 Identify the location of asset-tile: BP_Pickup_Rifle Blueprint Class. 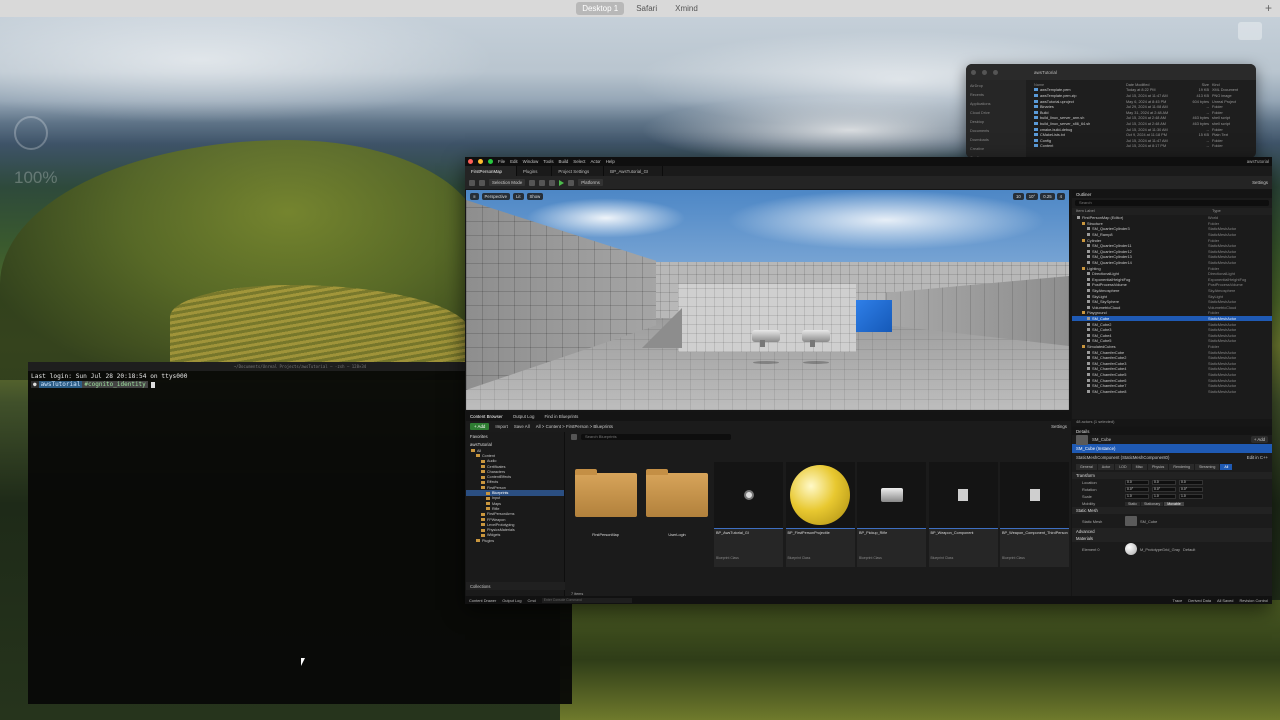
(891, 514).